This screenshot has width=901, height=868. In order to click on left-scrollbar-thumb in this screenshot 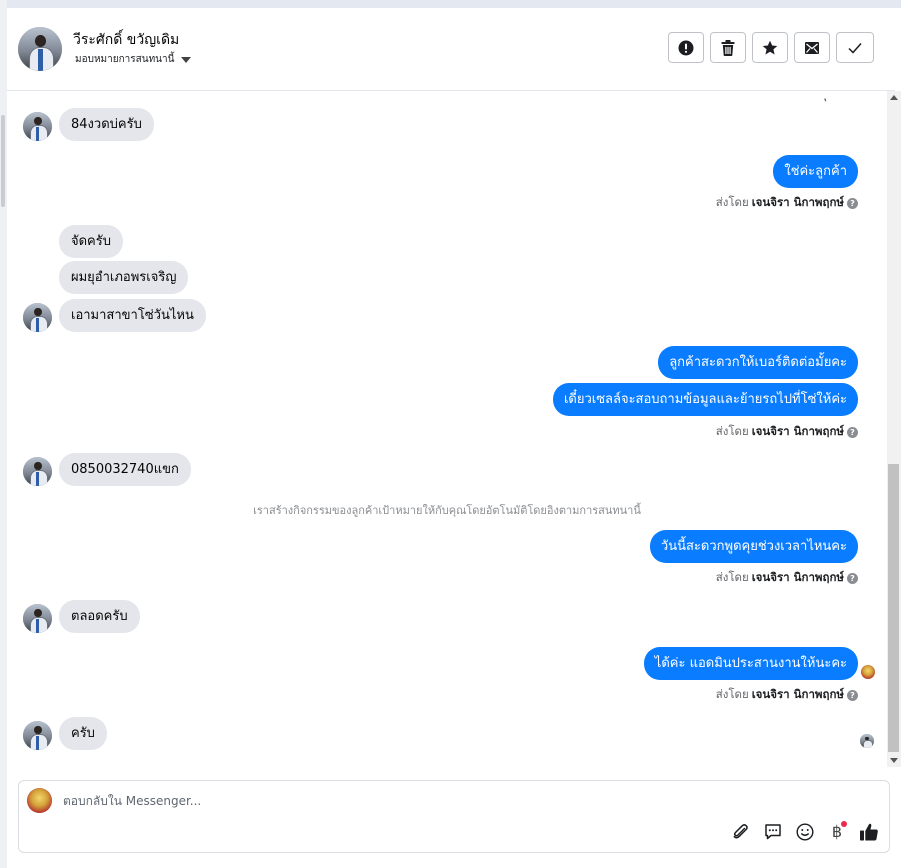, I will do `click(3, 161)`.